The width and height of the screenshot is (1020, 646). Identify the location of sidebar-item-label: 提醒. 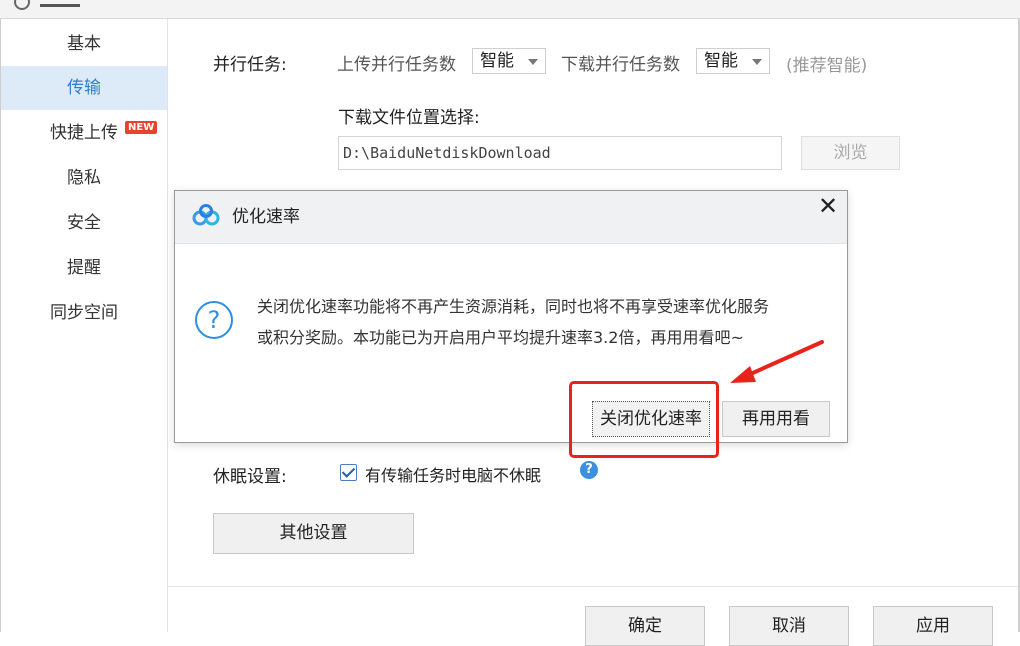
(84, 268).